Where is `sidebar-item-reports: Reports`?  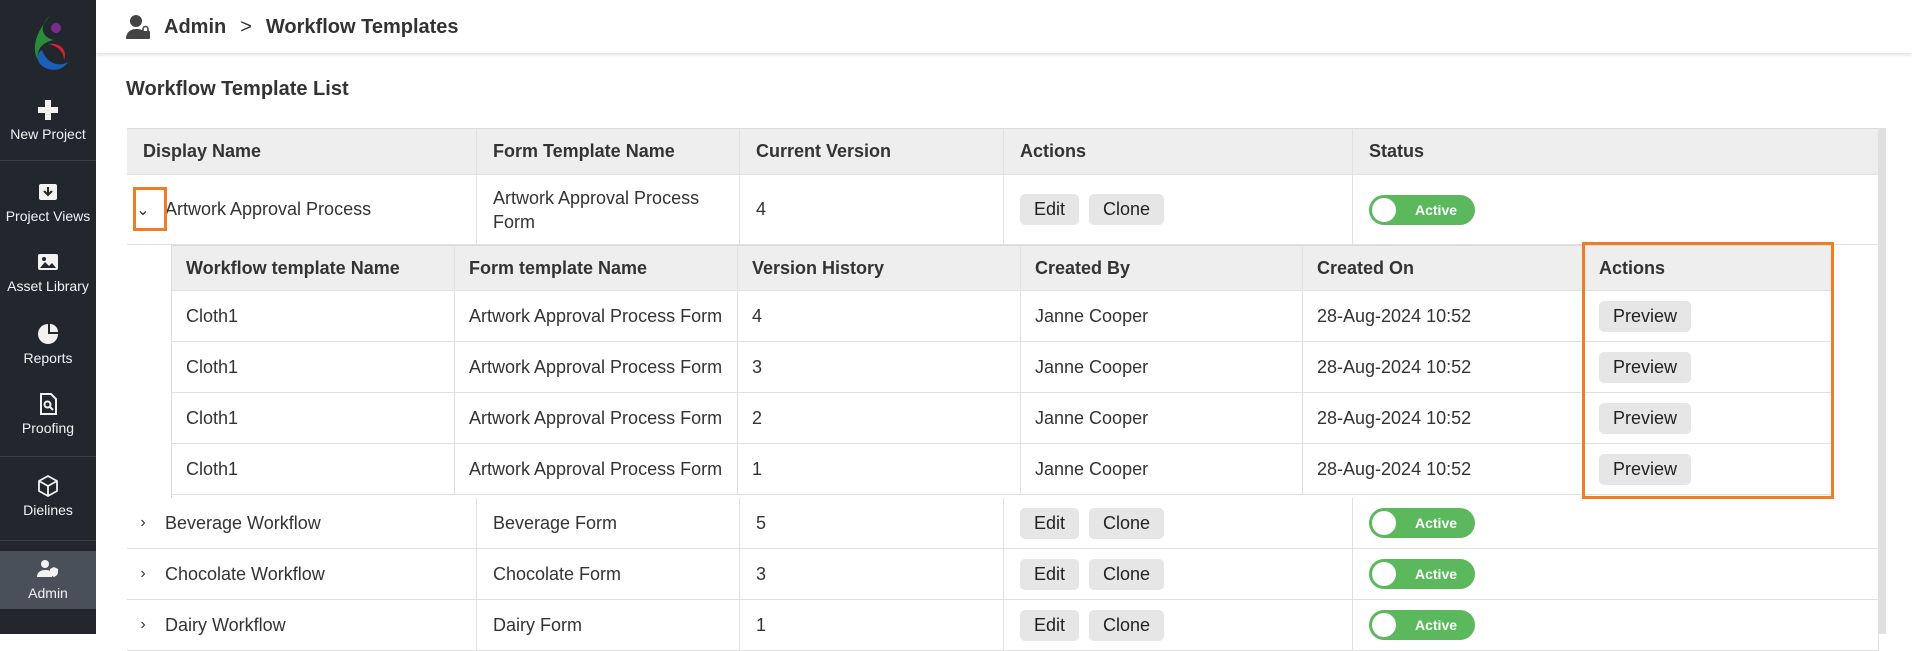 sidebar-item-reports: Reports is located at coordinates (48, 344).